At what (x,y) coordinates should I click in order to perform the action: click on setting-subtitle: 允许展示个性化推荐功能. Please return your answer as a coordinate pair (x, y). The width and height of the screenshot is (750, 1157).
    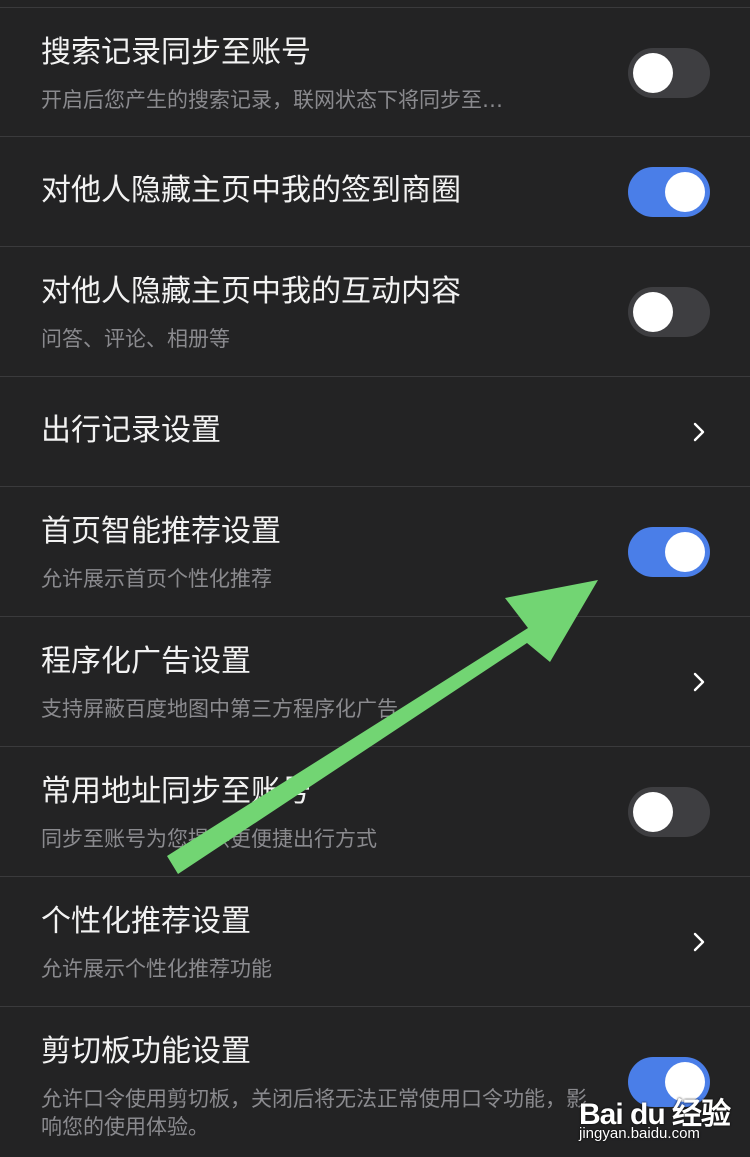
    Looking at the image, I should click on (156, 969).